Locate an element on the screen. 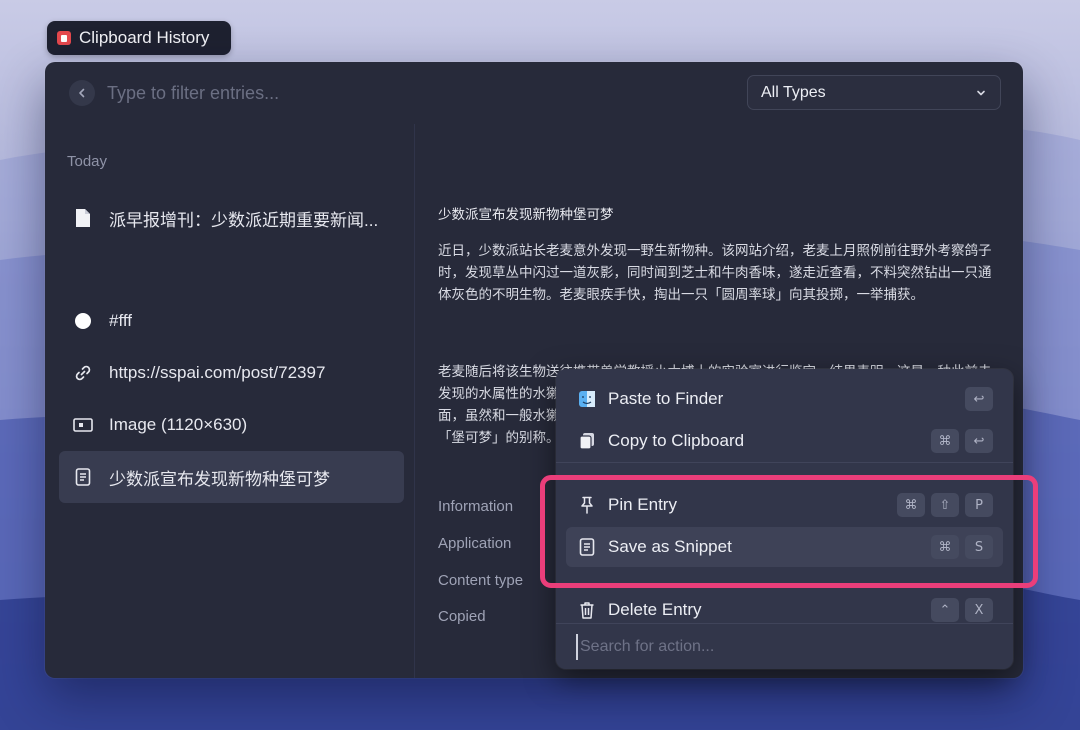  app-logo-icon is located at coordinates (64, 38).